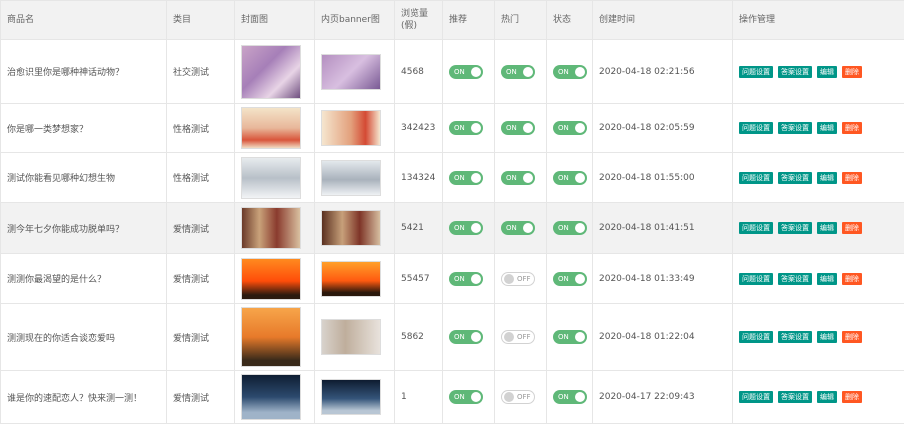  I want to click on cell-views: 1, so click(419, 397).